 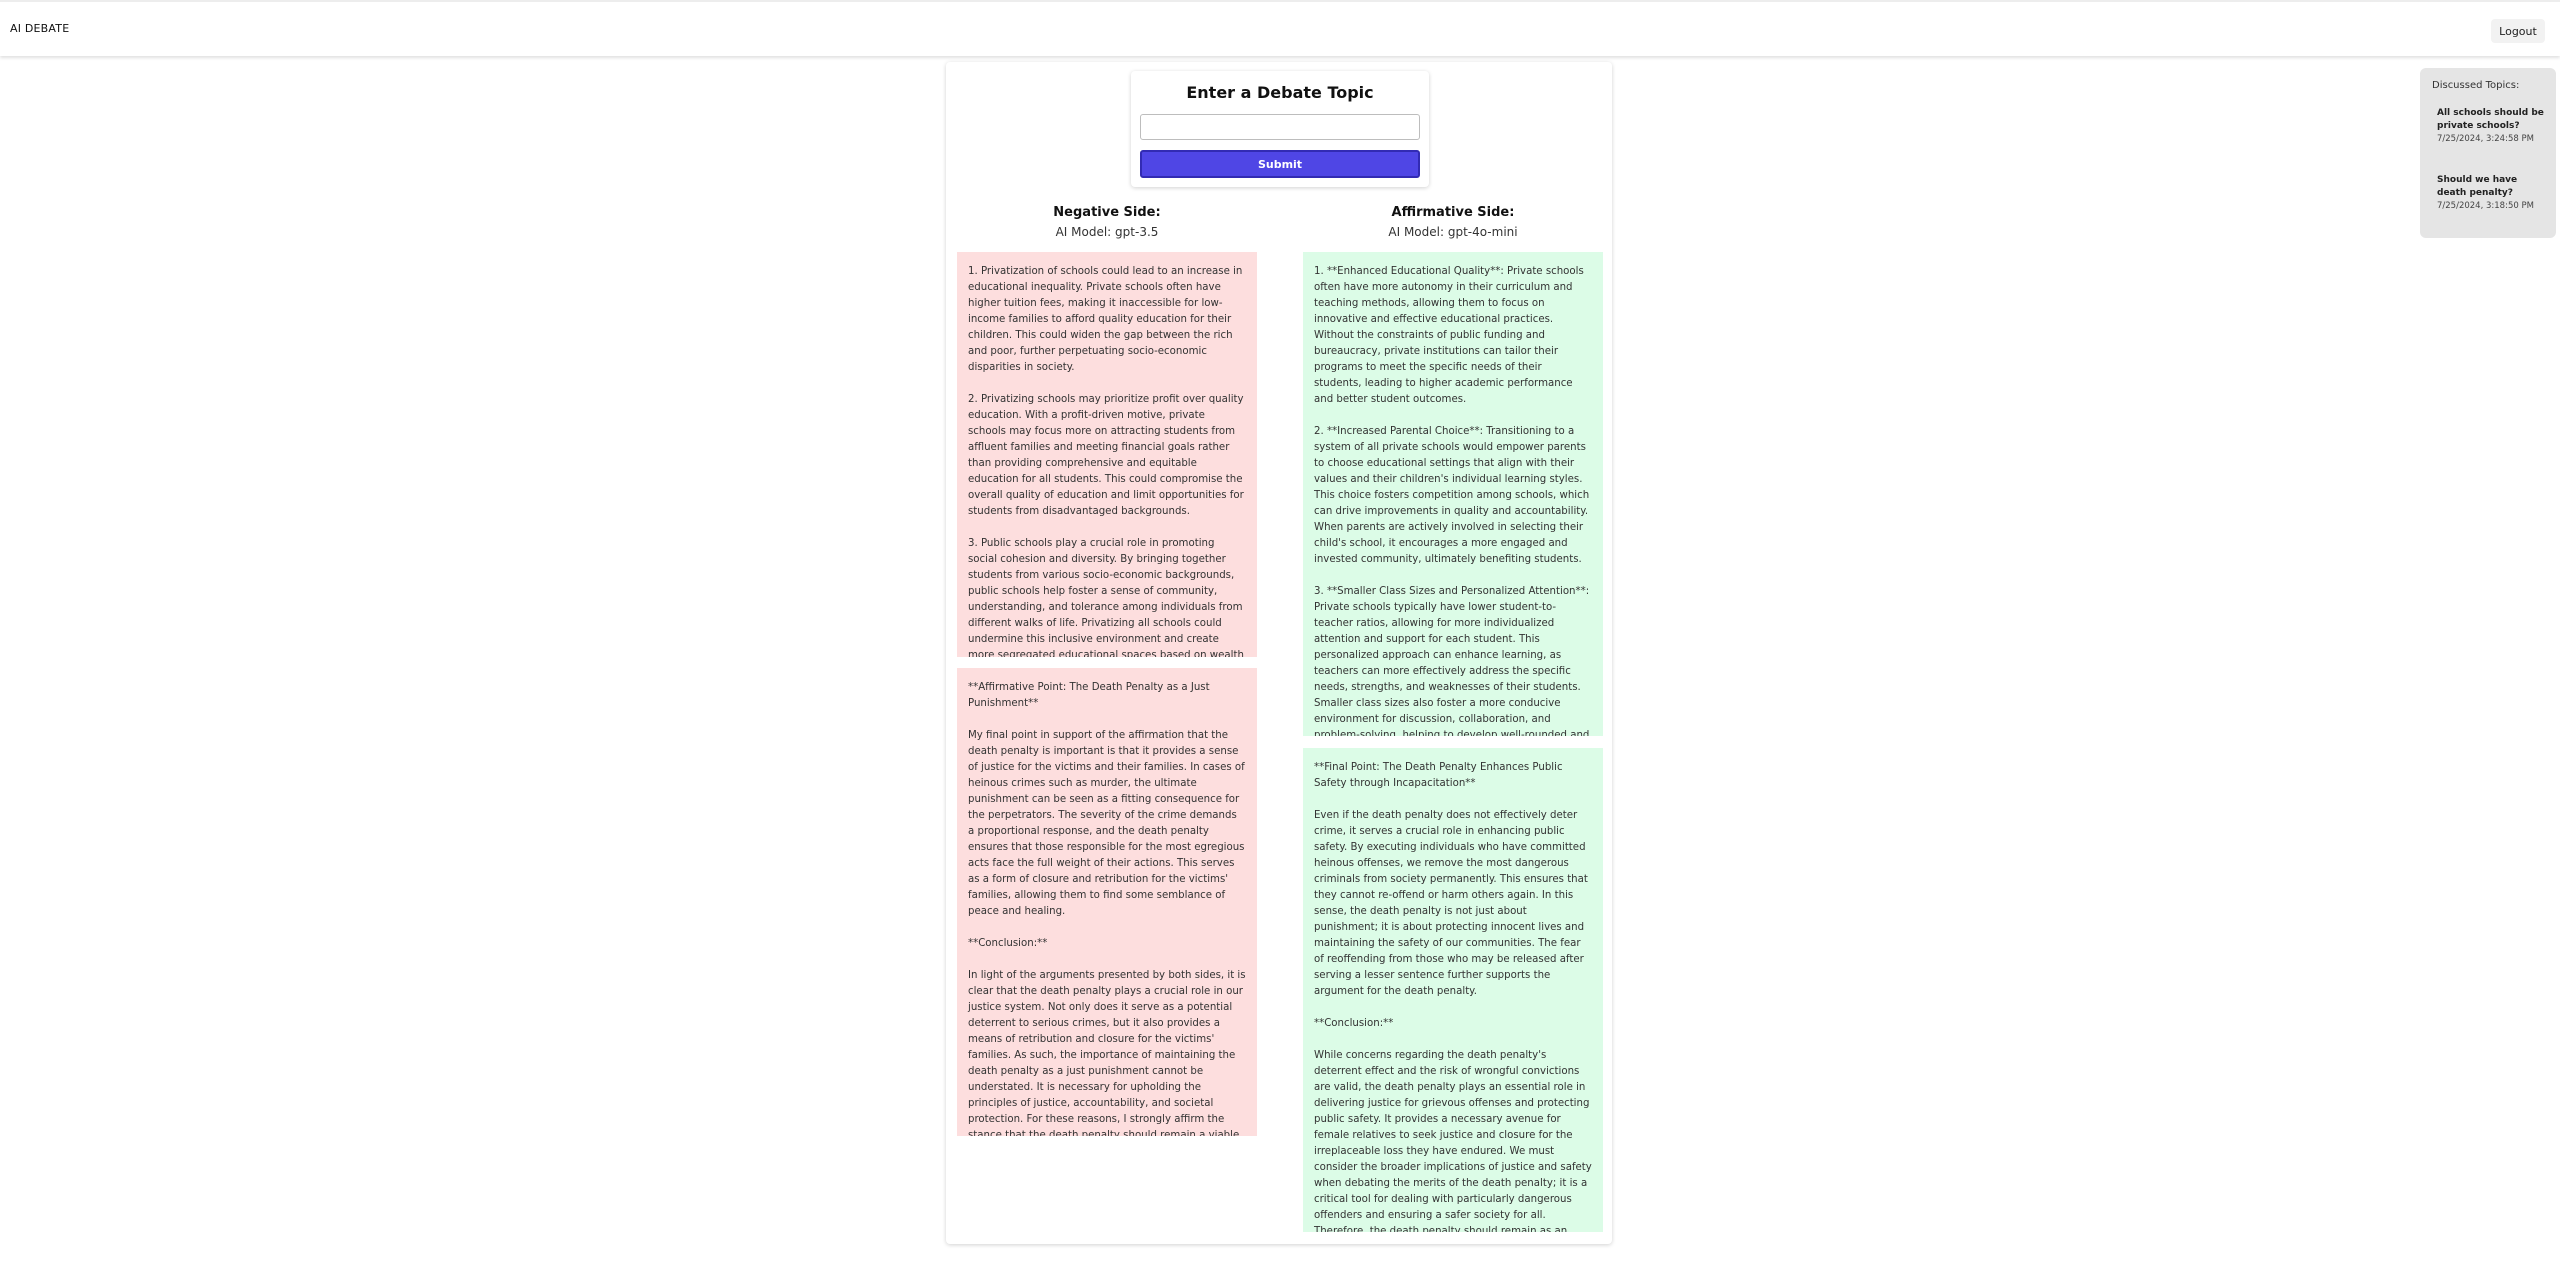 What do you see at coordinates (2477, 186) in the screenshot?
I see `discussed-topic-title: Should we have death penalty?` at bounding box center [2477, 186].